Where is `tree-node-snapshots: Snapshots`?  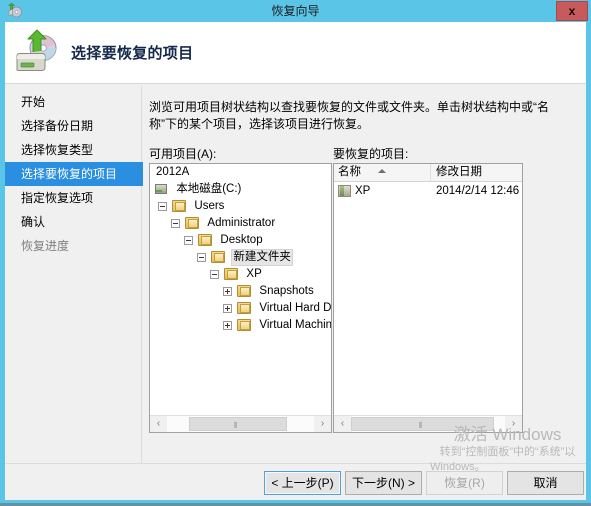
tree-node-snapshots: Snapshots is located at coordinates (240, 291).